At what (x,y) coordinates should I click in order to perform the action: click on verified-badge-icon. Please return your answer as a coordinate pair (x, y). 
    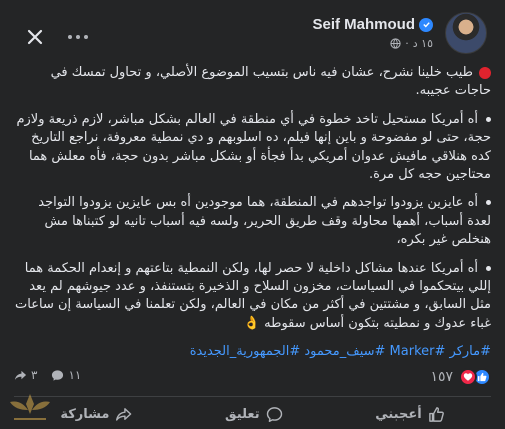
    Looking at the image, I should click on (426, 24).